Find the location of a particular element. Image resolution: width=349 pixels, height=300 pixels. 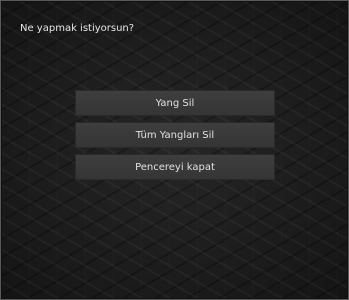

close-window-button: Pencereyi kapat is located at coordinates (175, 167).